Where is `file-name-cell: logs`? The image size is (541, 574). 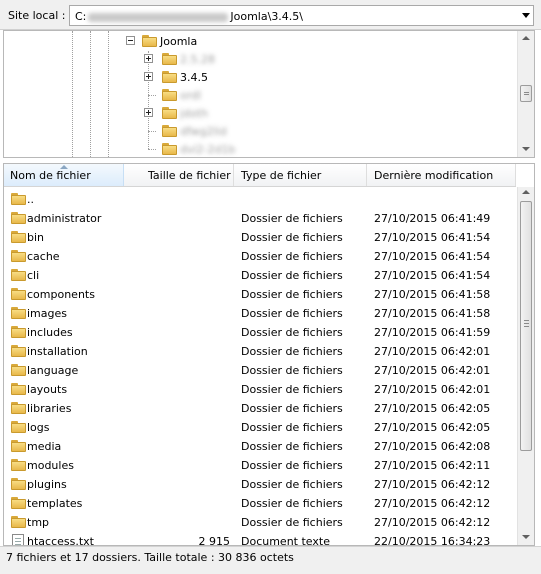
file-name-cell: logs is located at coordinates (38, 427).